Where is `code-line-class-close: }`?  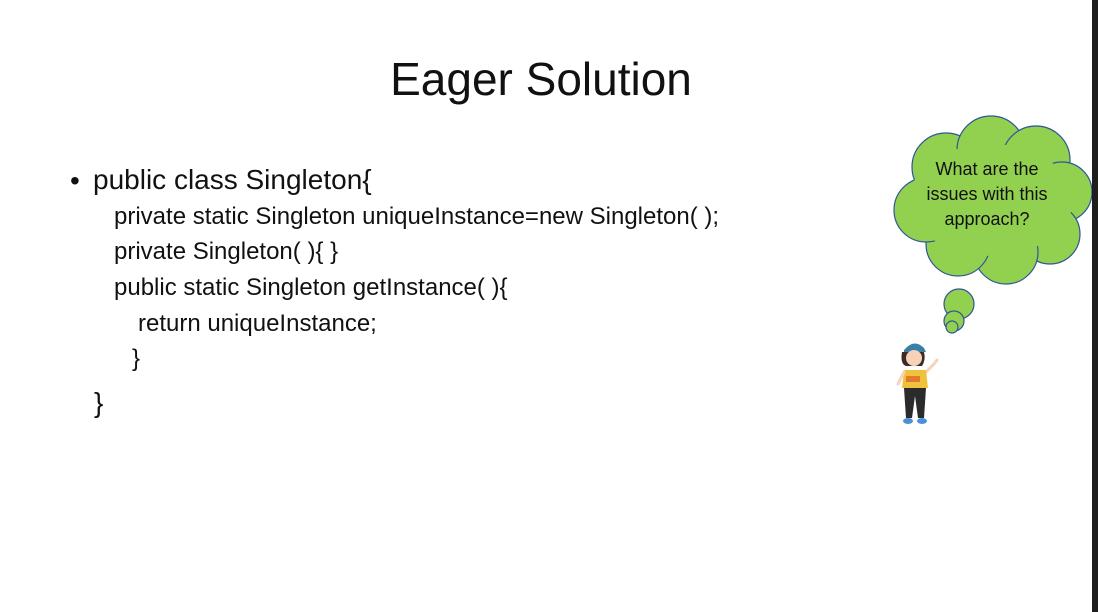 code-line-class-close: } is located at coordinates (99, 402).